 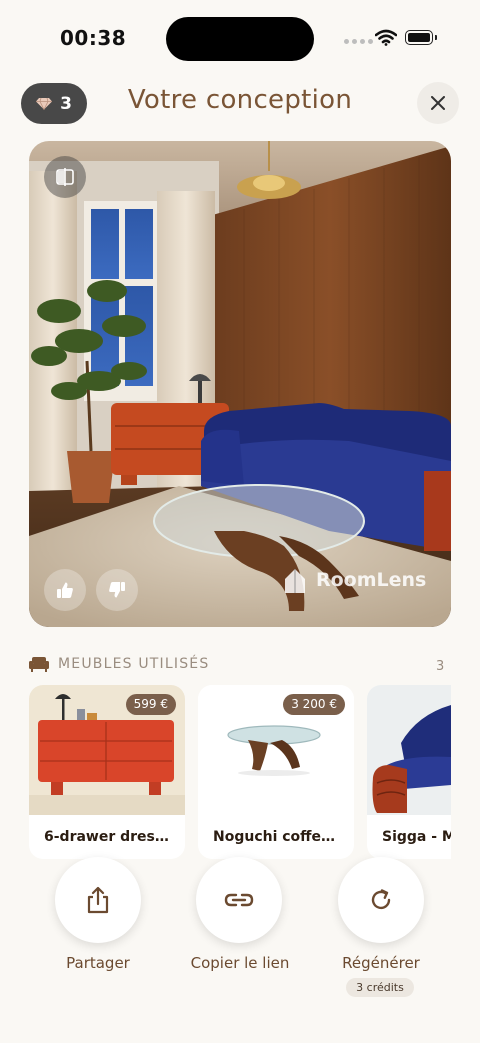 I want to click on link-icon, so click(x=239, y=900).